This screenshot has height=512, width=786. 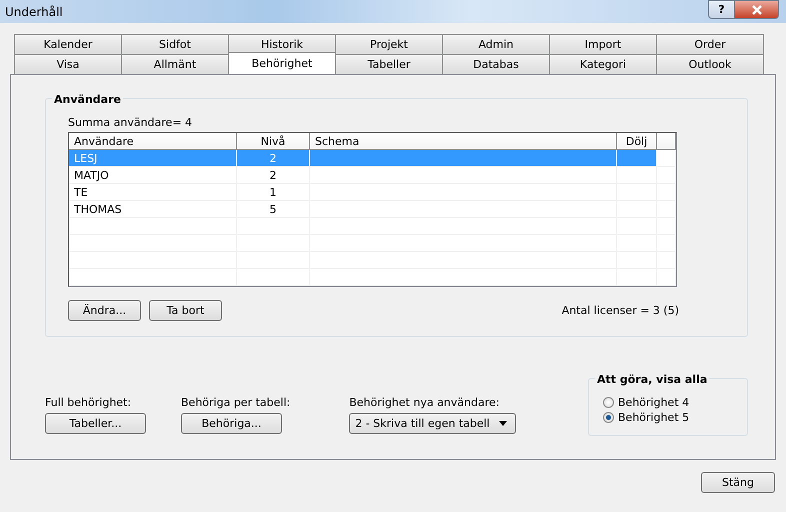 I want to click on delete-button: Ta bort, so click(x=185, y=310).